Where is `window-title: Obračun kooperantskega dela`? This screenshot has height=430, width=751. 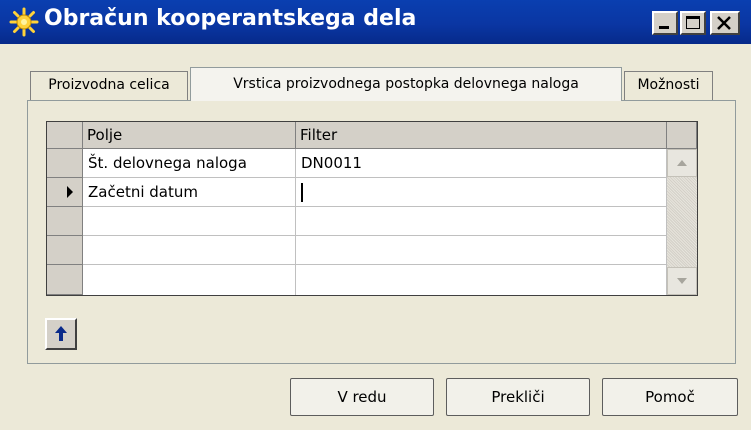
window-title: Obračun kooperantskega dela is located at coordinates (230, 18).